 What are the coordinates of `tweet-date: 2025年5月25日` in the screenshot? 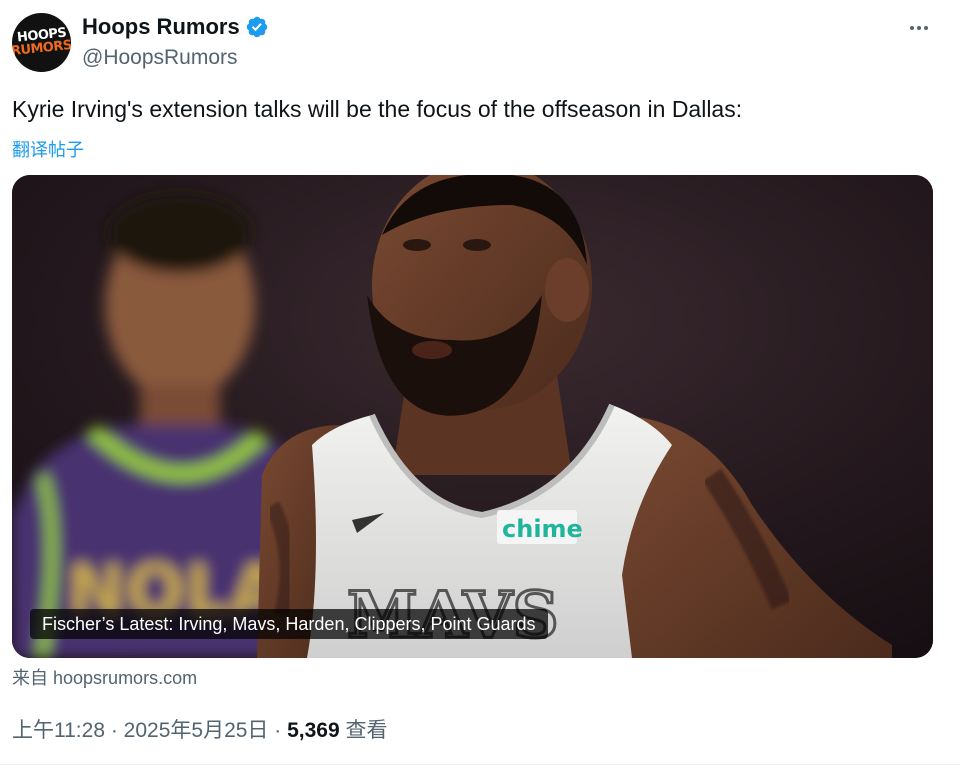 It's located at (196, 730).